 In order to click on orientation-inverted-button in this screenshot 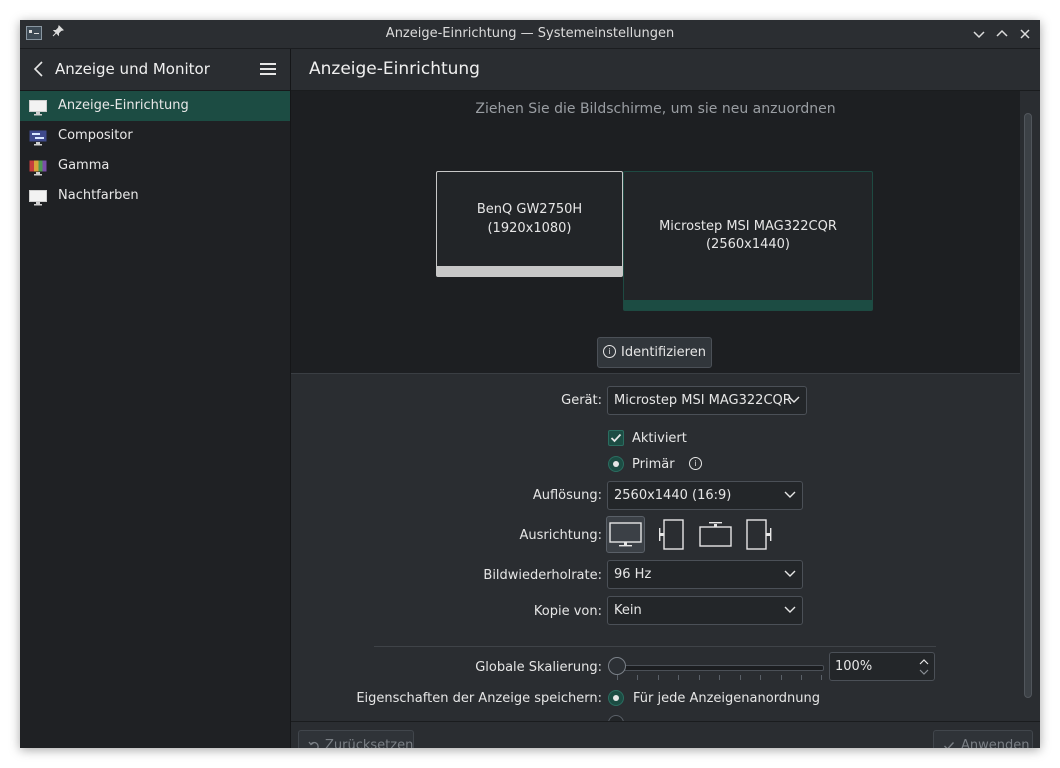, I will do `click(715, 534)`.